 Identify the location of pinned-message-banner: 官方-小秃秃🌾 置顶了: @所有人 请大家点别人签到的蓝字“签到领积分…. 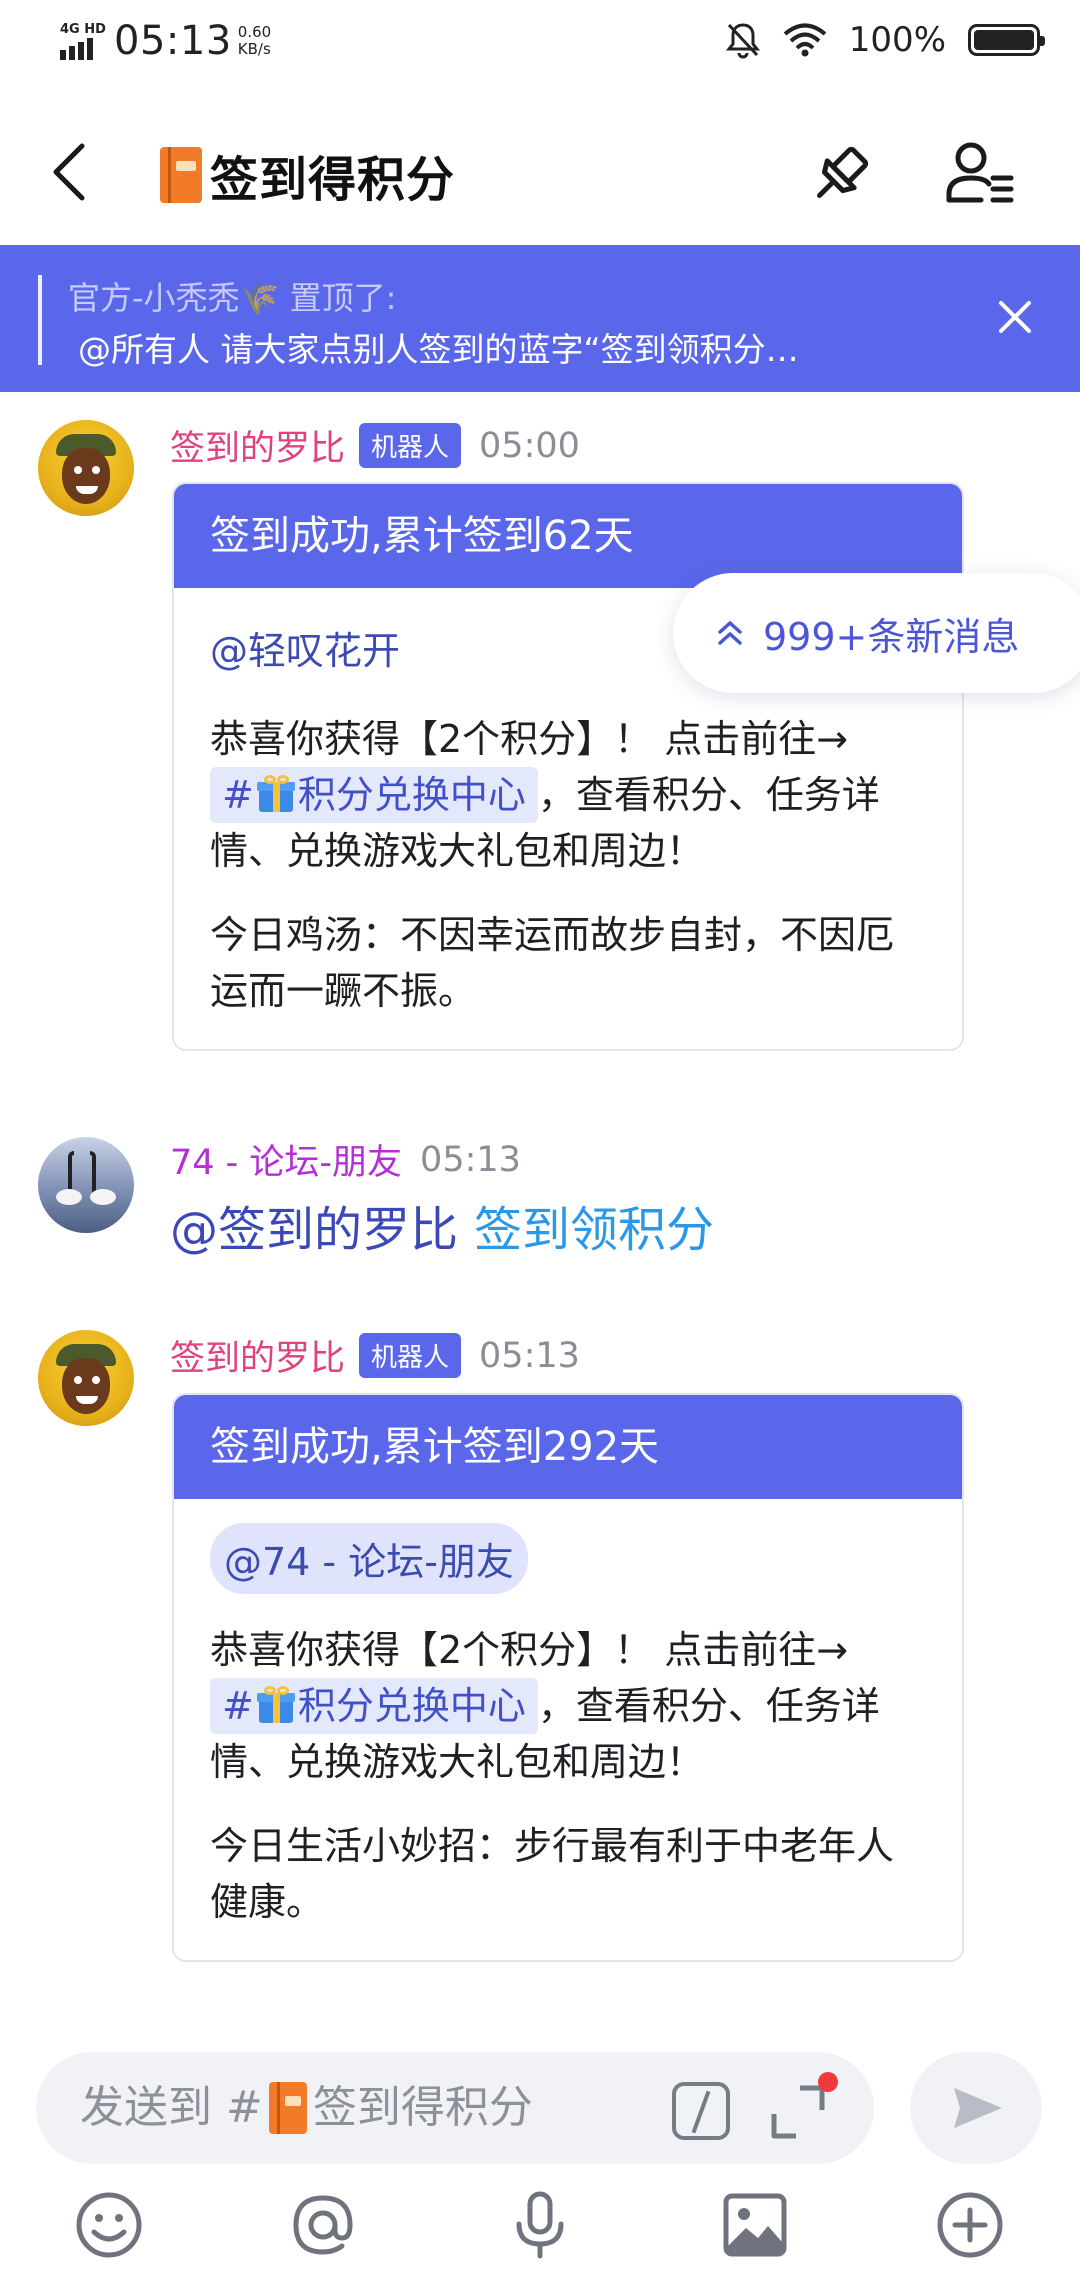
(540, 318).